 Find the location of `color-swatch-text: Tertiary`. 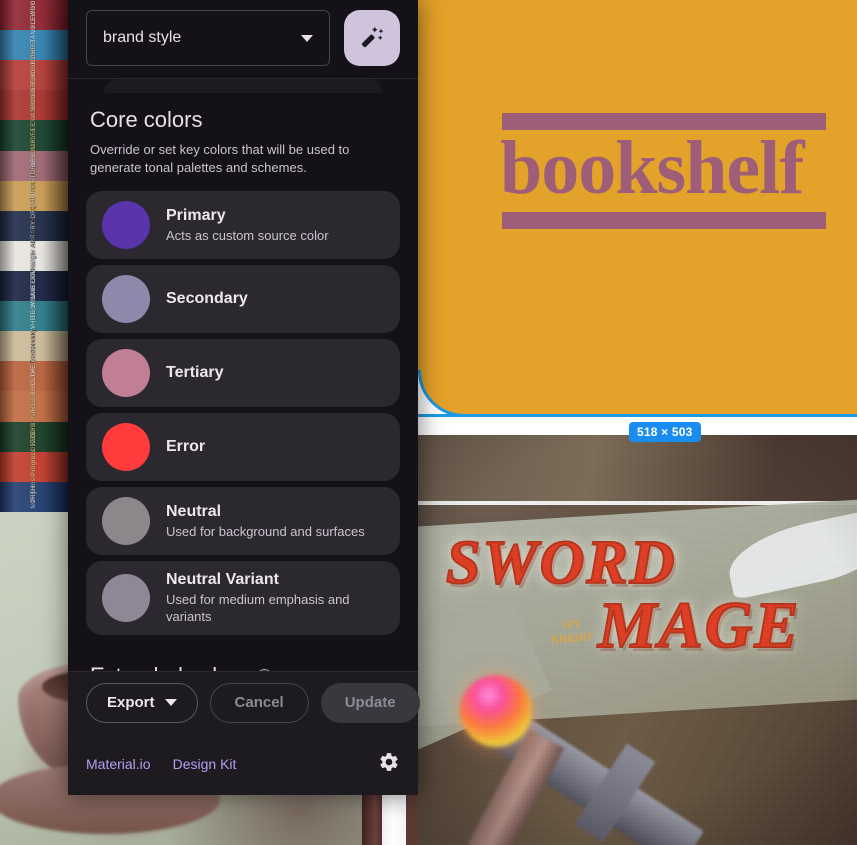

color-swatch-text: Tertiary is located at coordinates (195, 373).